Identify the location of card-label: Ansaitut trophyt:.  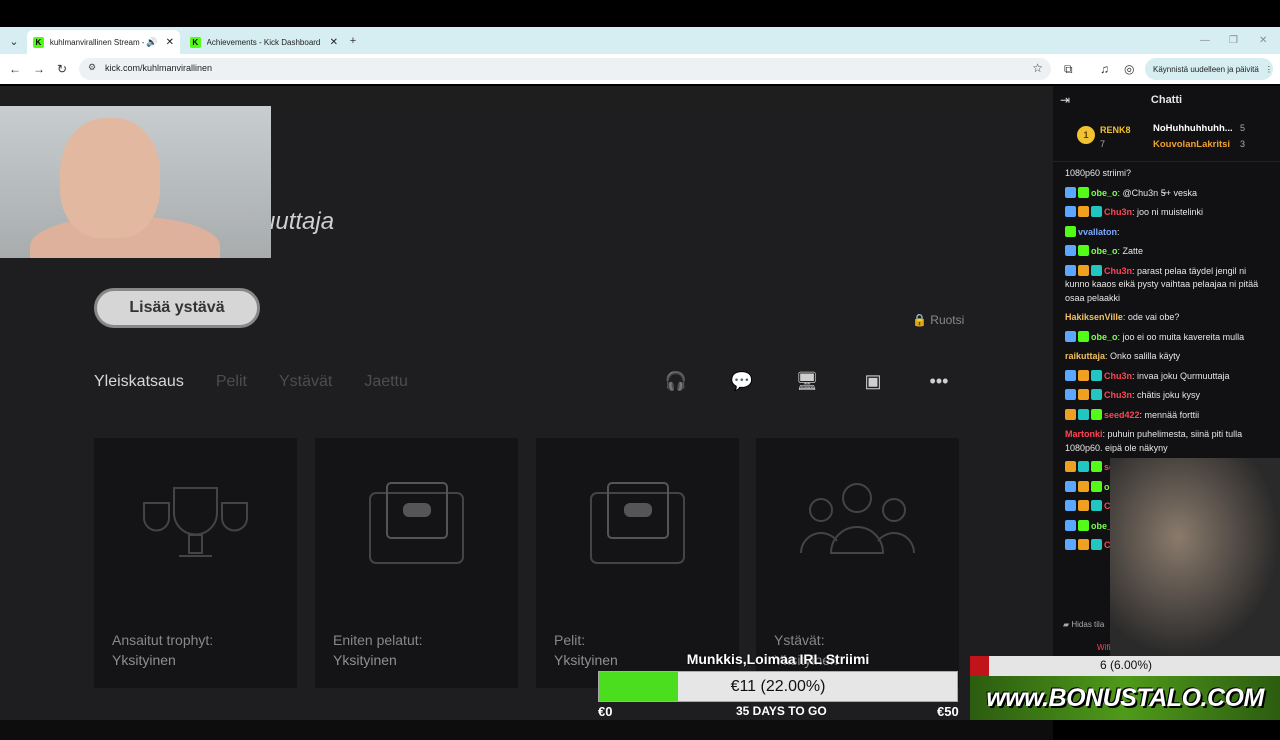
(163, 640).